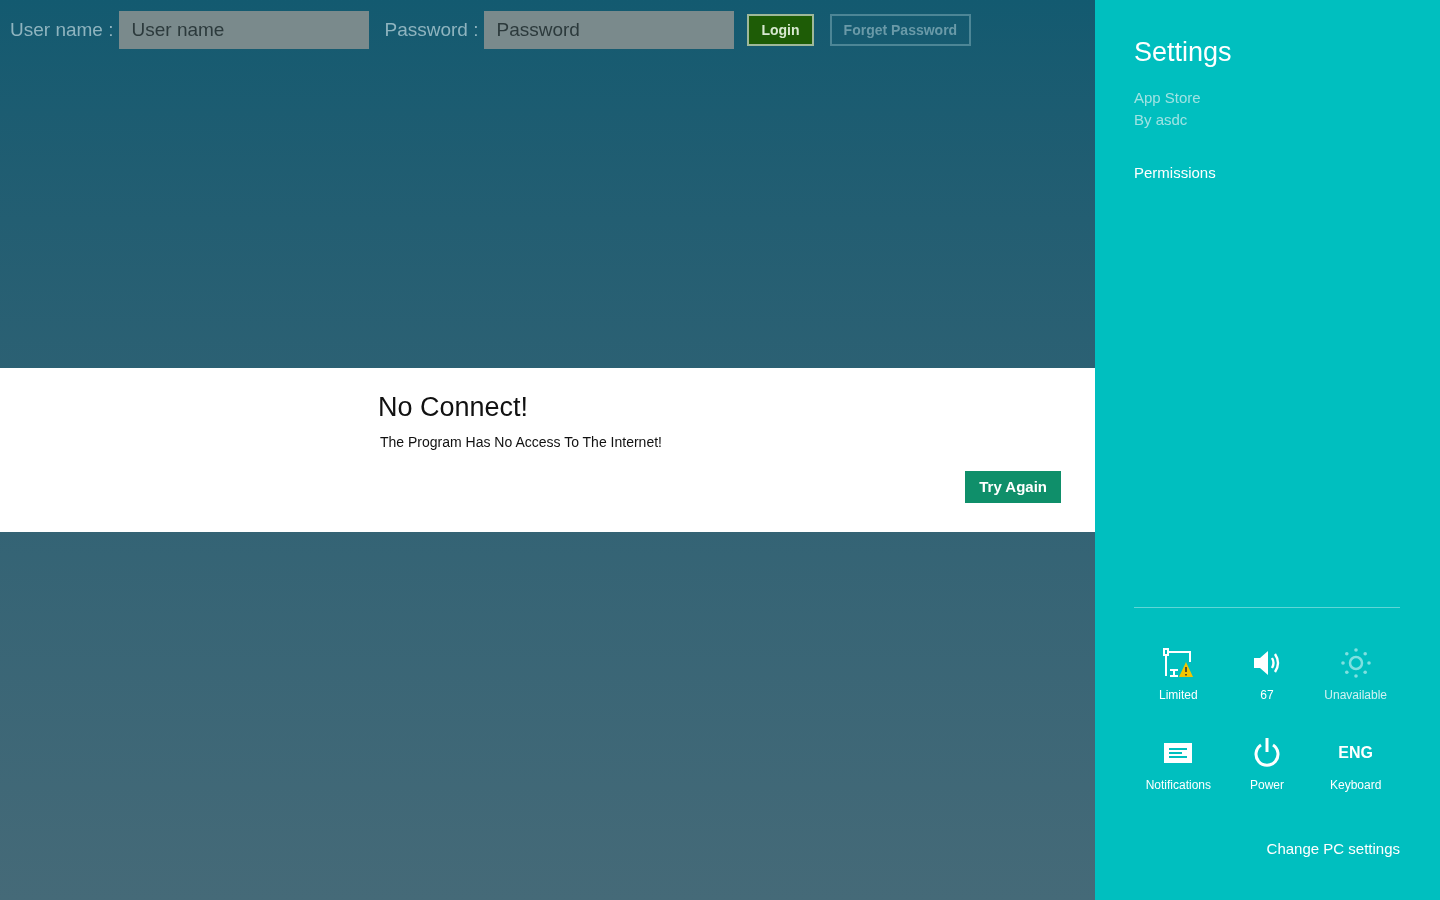 The height and width of the screenshot is (900, 1440). Describe the element at coordinates (1355, 662) in the screenshot. I see `sun-icon` at that location.